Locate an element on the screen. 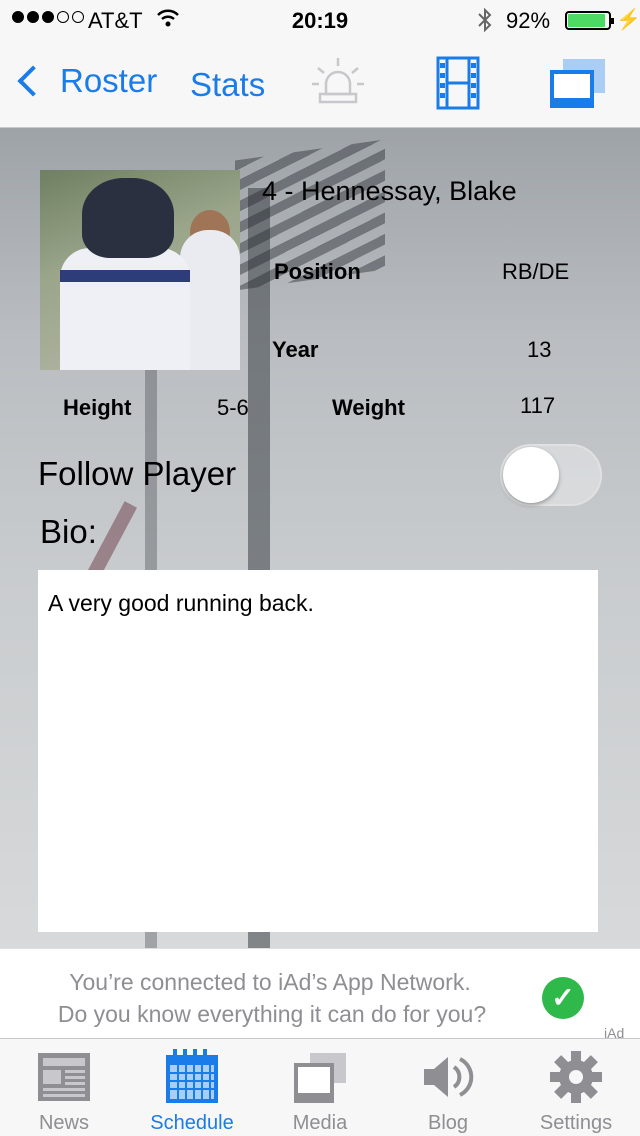 The image size is (640, 1136). tab-settings-label: Settings is located at coordinates (576, 1123).